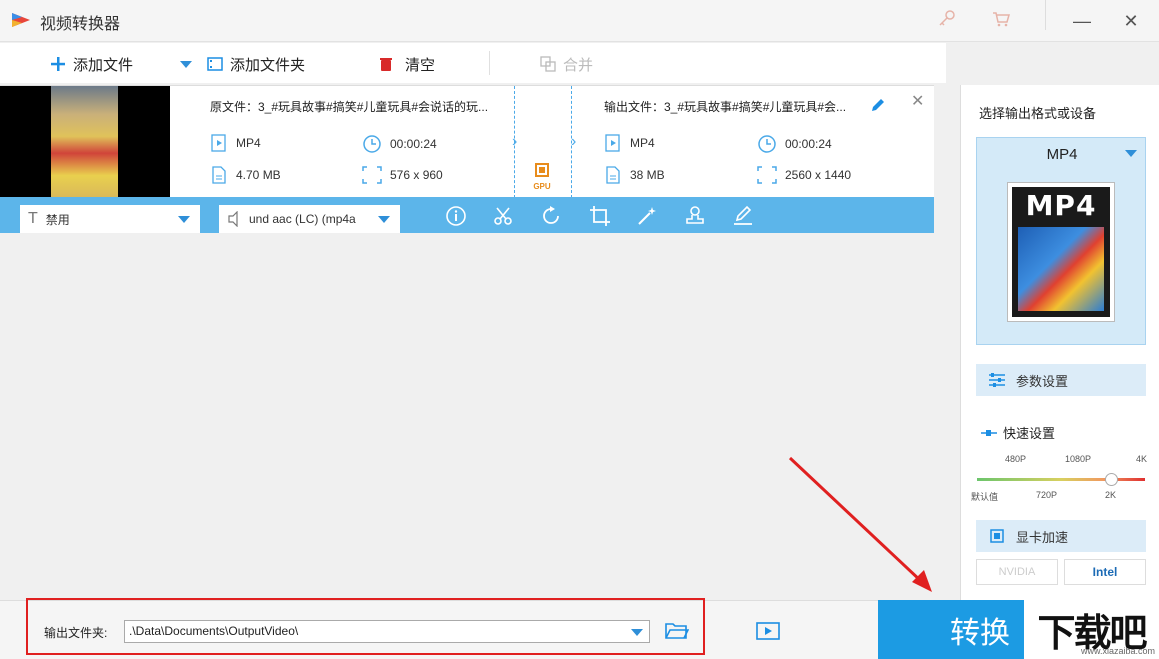 This screenshot has height=659, width=1159. Describe the element at coordinates (768, 631) in the screenshot. I see `merge-output-icon` at that location.